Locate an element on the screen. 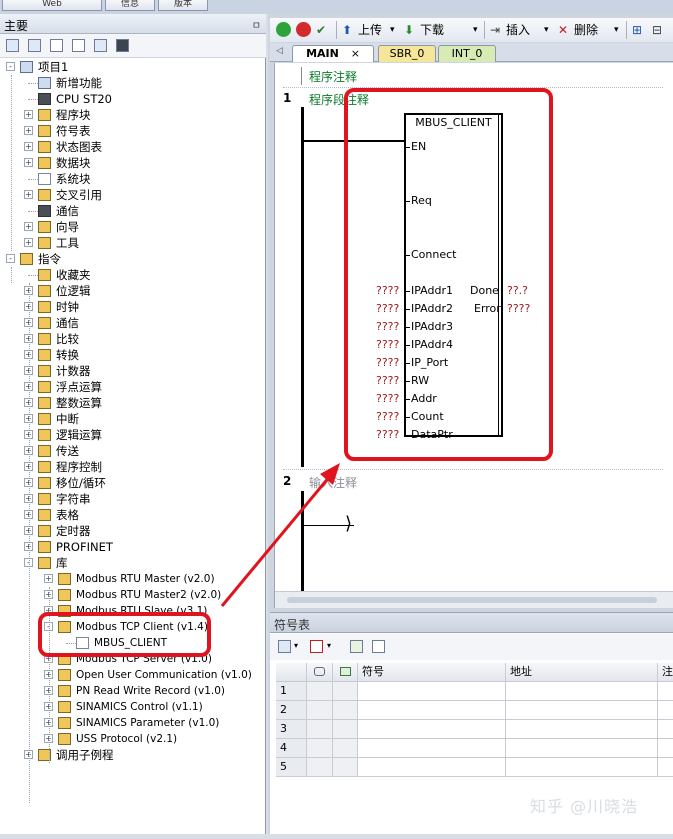 The height and width of the screenshot is (839, 673). tree-item: + Modbus RTU Master (v2.0) is located at coordinates (133, 579).